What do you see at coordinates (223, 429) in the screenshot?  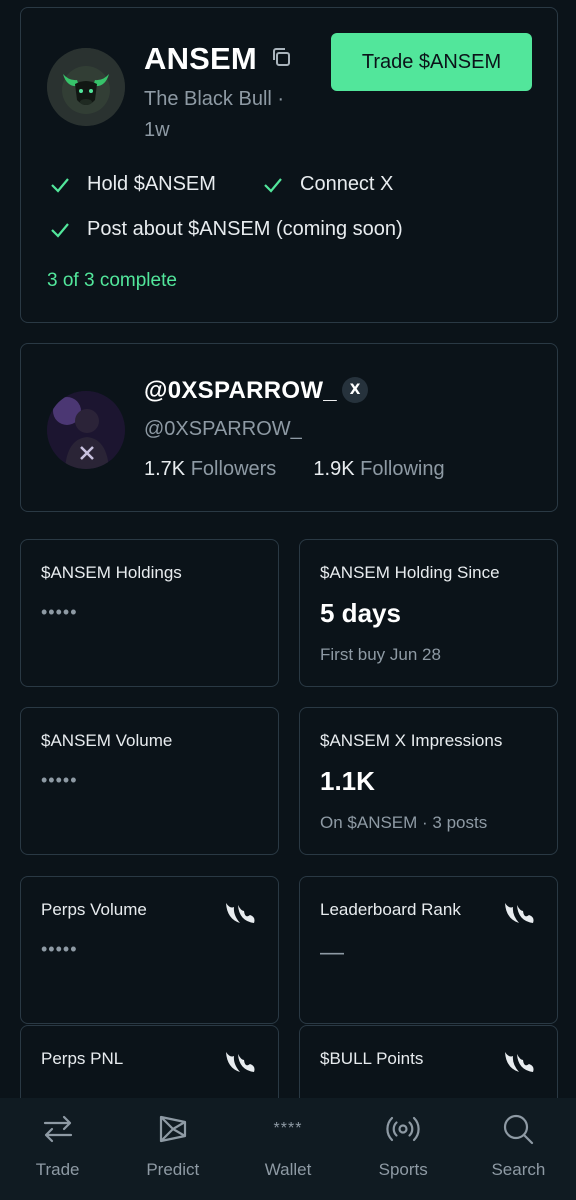 I see `profile-handle: @0XSPARROW_` at bounding box center [223, 429].